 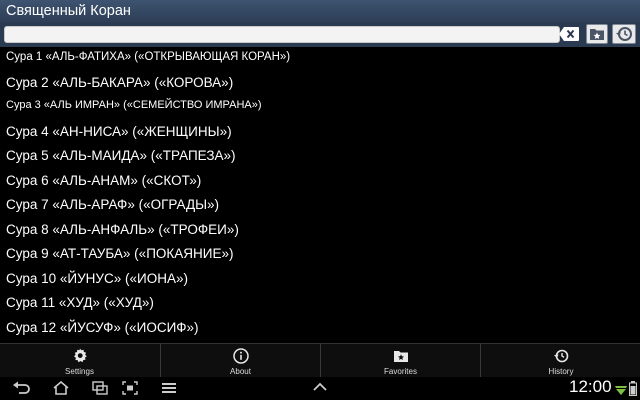 What do you see at coordinates (240, 371) in the screenshot?
I see `tab-label: About` at bounding box center [240, 371].